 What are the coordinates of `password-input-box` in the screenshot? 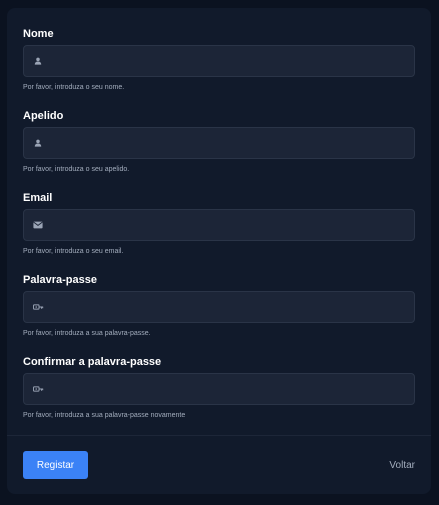 It's located at (219, 307).